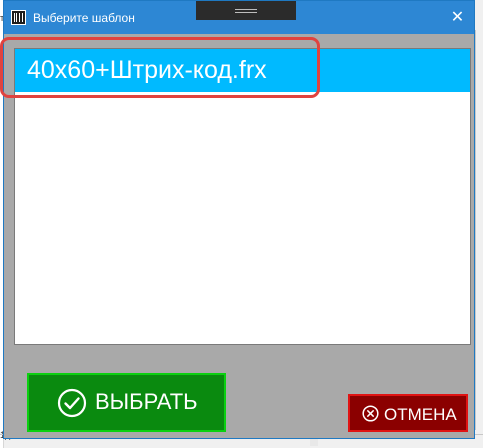  What do you see at coordinates (84, 18) in the screenshot?
I see `window-title: Выберите шаблон` at bounding box center [84, 18].